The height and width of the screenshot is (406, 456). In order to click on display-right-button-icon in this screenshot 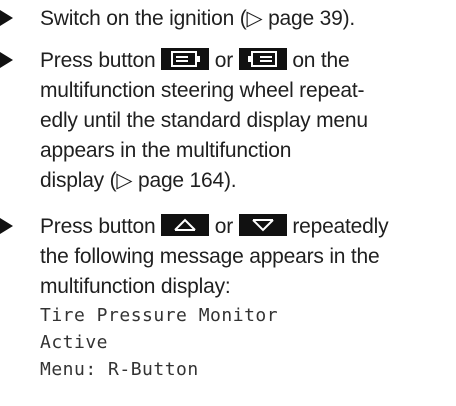, I will do `click(262, 59)`.